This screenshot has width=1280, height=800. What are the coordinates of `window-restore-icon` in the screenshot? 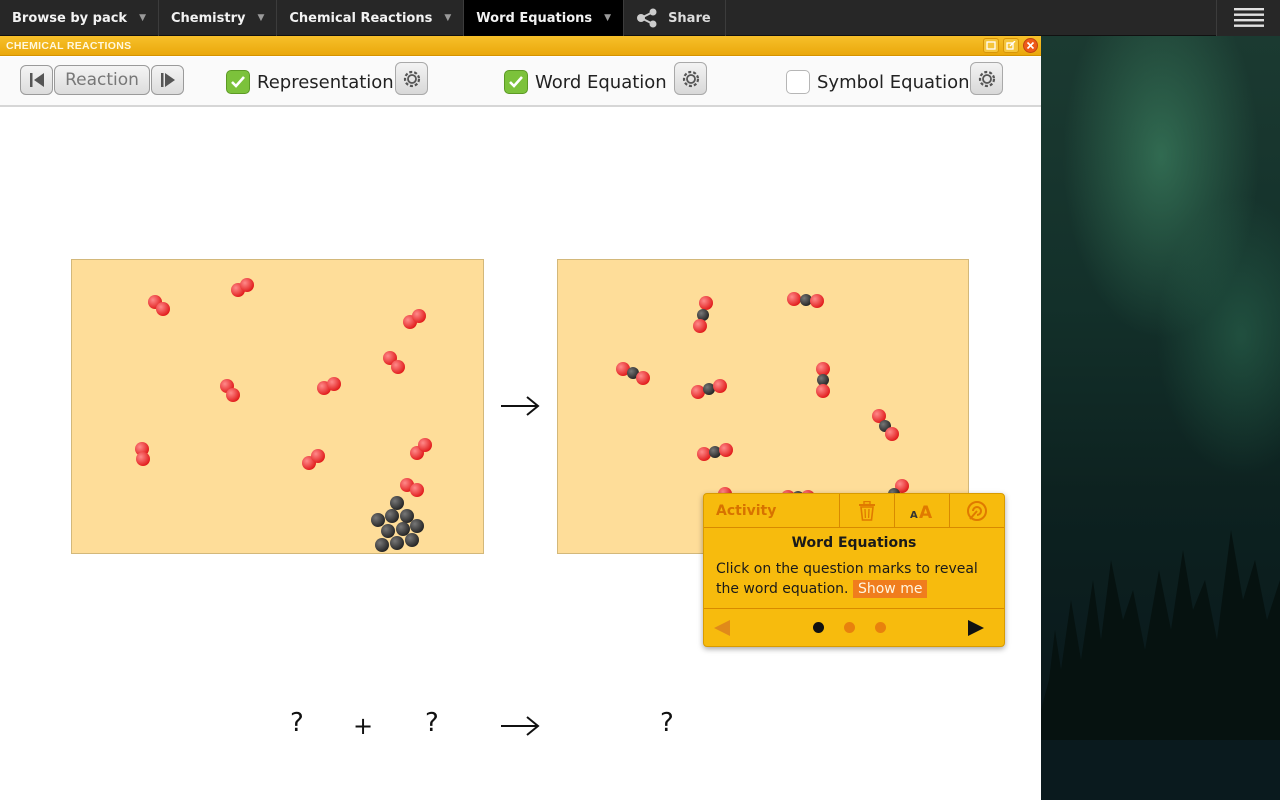 It's located at (991, 45).